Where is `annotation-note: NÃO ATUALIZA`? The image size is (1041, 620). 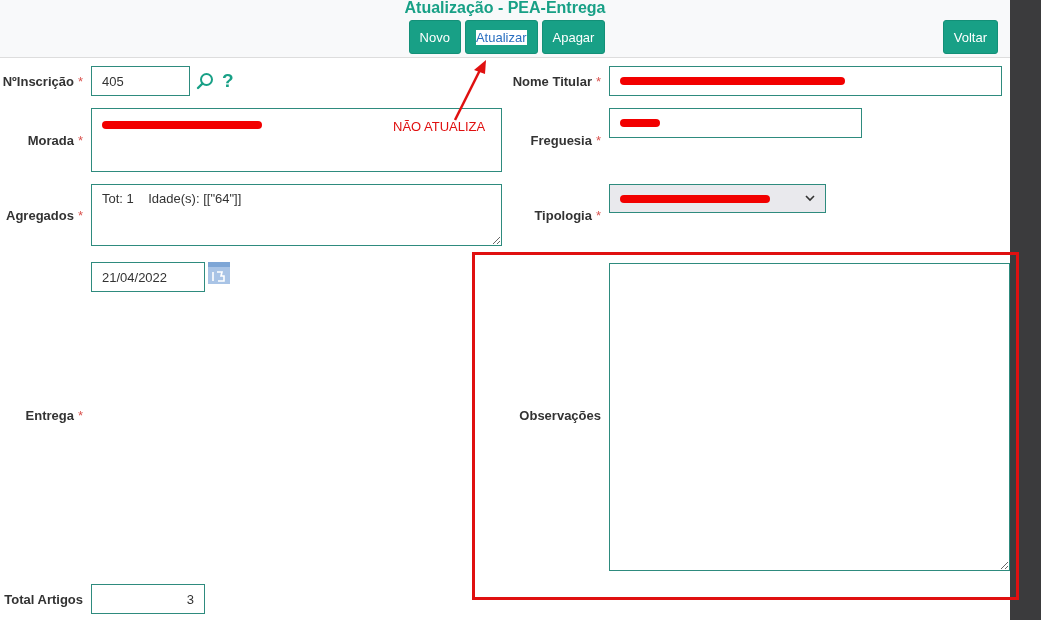 annotation-note: NÃO ATUALIZA is located at coordinates (439, 126).